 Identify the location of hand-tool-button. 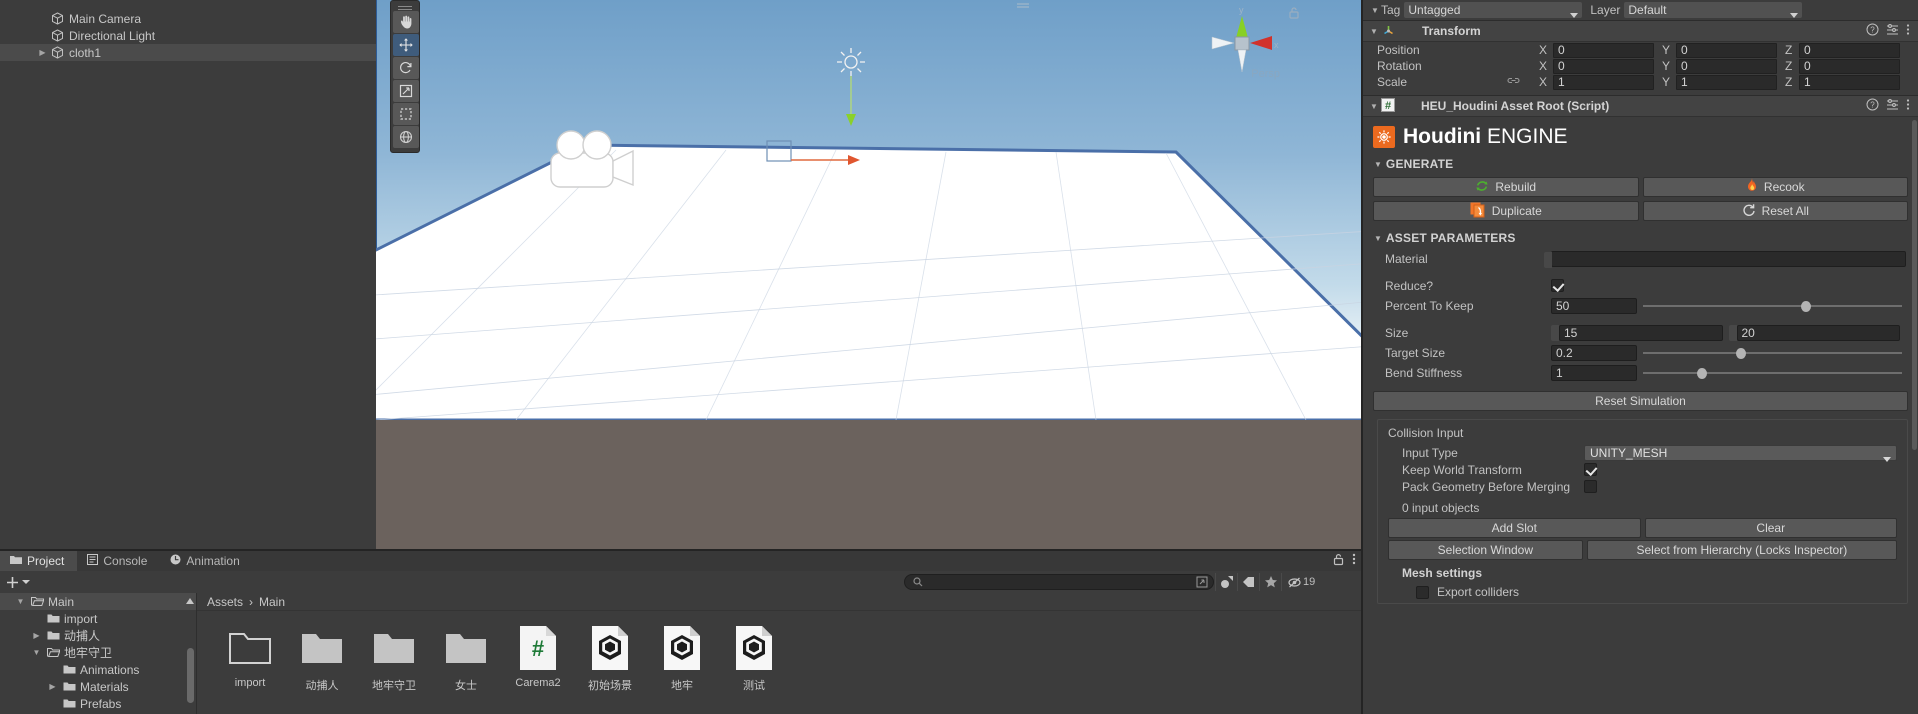
(406, 22).